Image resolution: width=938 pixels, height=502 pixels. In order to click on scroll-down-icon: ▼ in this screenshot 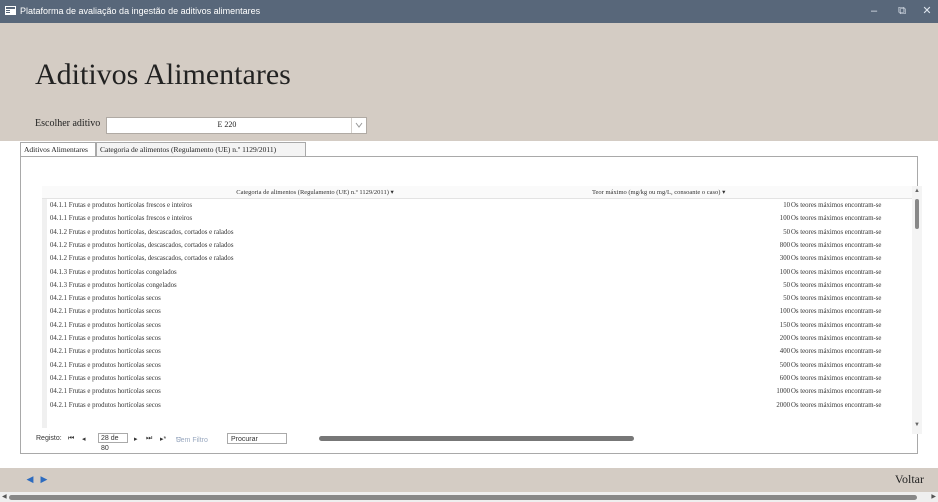, I will do `click(917, 425)`.